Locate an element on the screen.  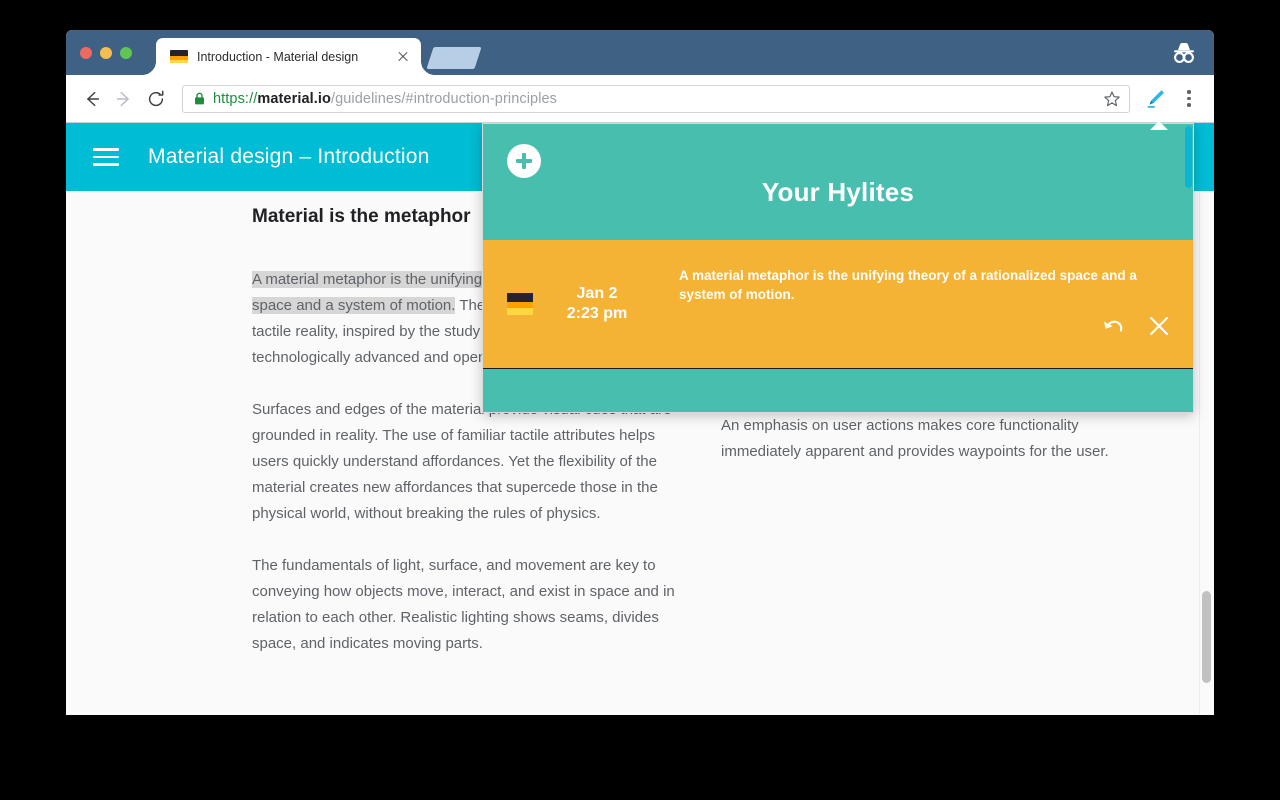
highlighter-pen-icon is located at coordinates (1155, 99).